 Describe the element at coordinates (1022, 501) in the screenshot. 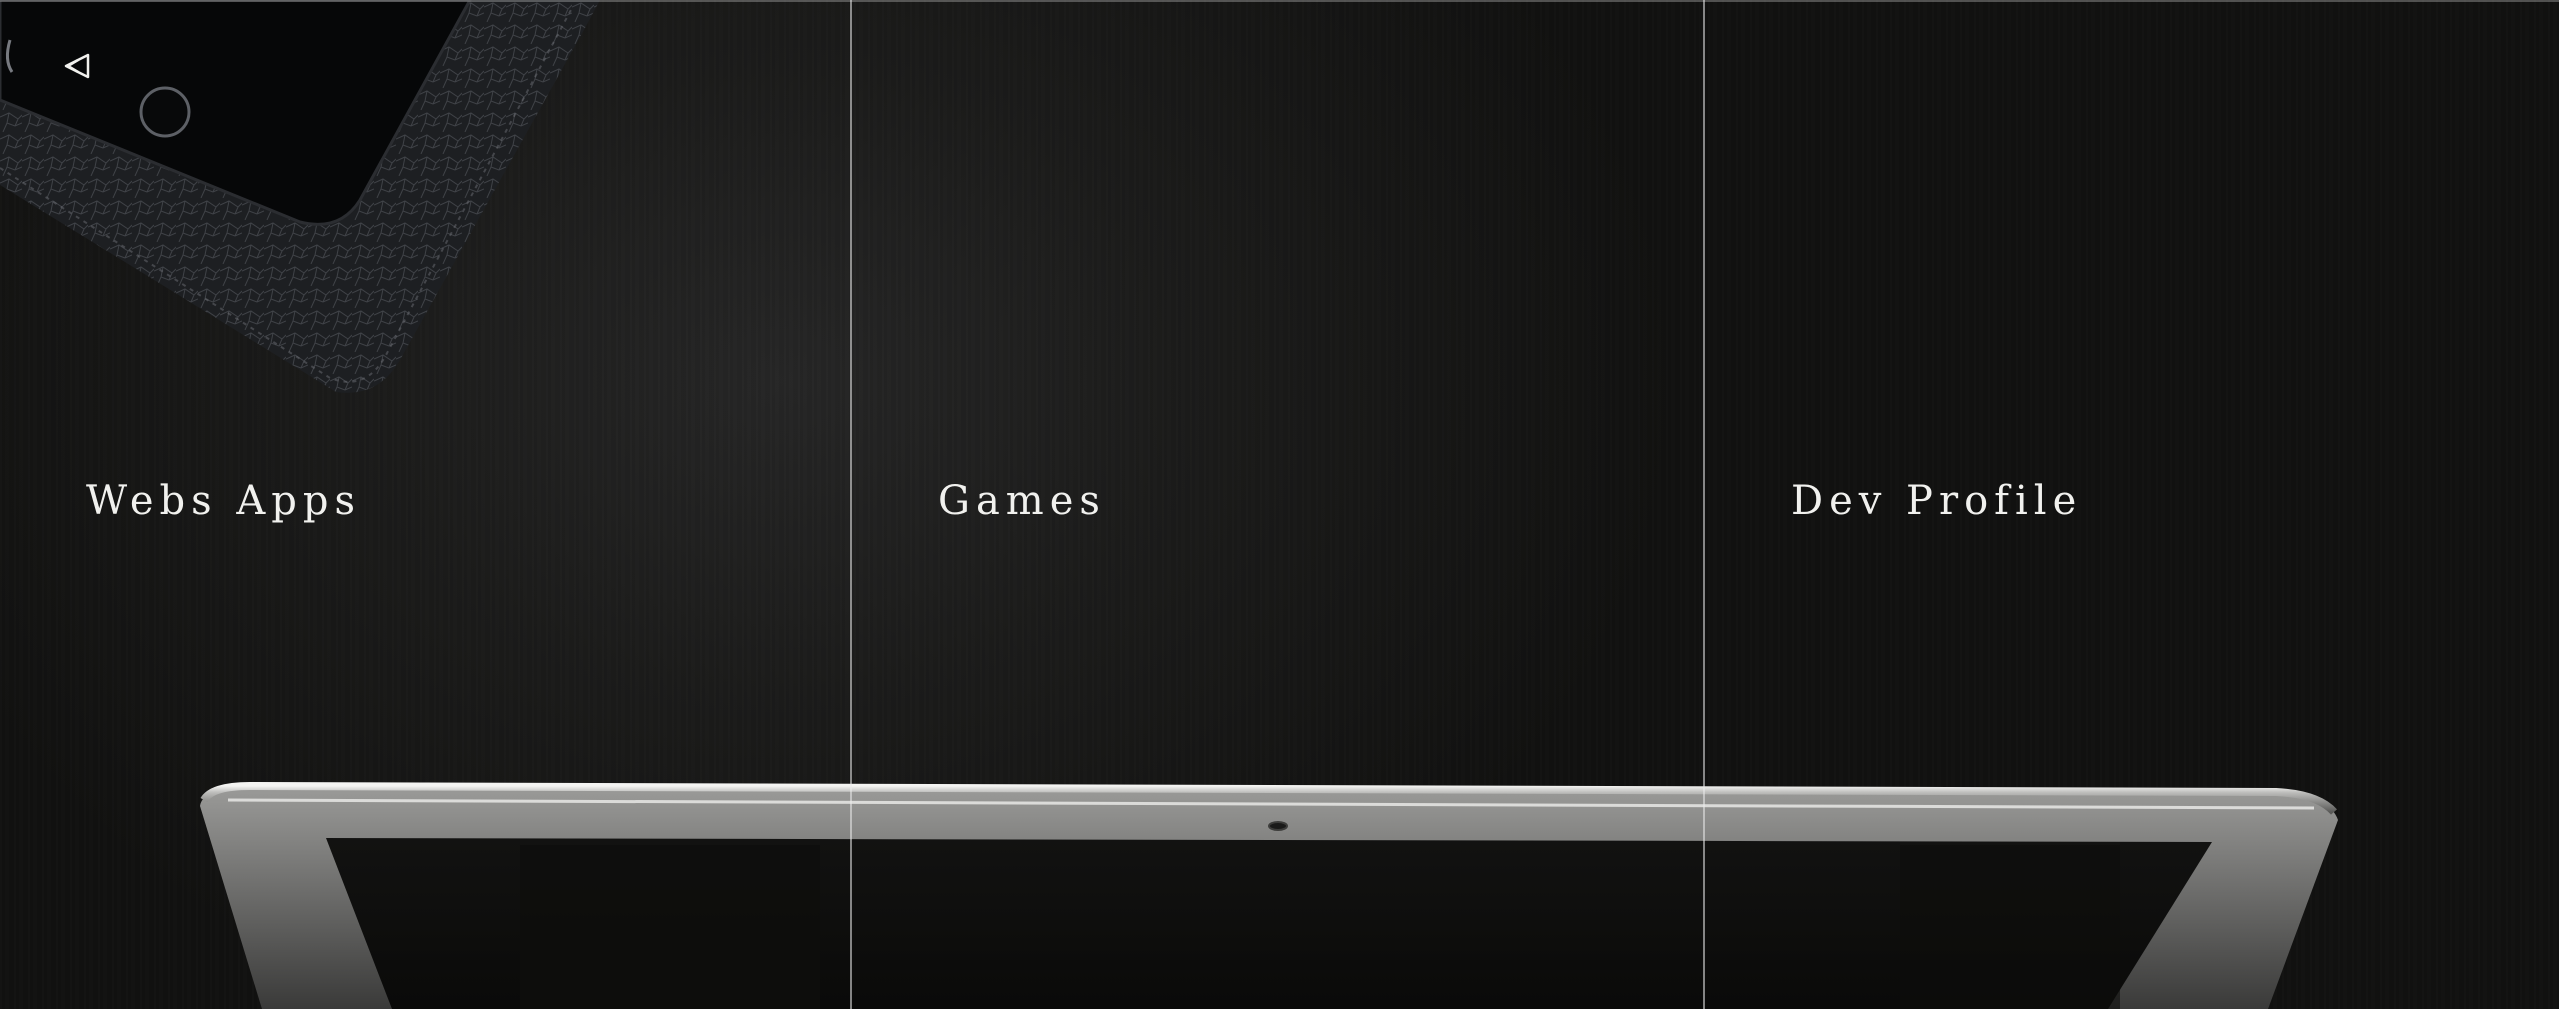

I see `panel-label-games: Games` at that location.